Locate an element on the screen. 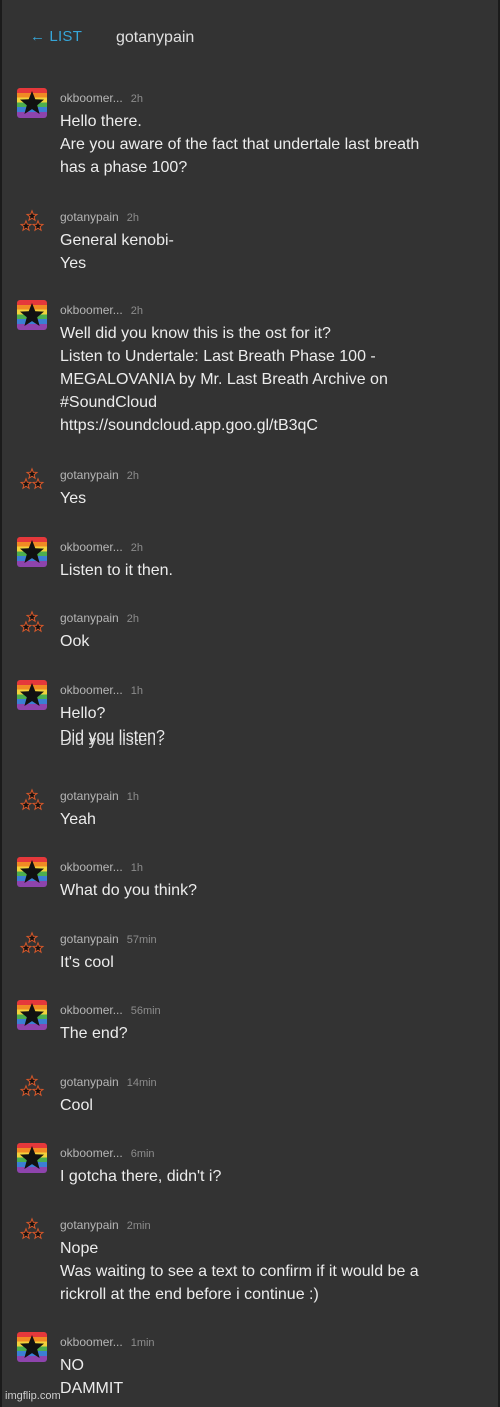  message-meta: gotanypain 57min is located at coordinates (108, 939).